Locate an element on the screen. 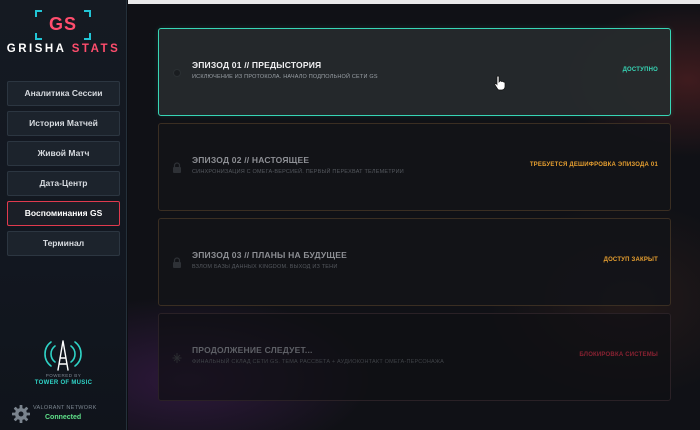 The image size is (700, 430). nav-match-history: История Матчей is located at coordinates (63, 123).